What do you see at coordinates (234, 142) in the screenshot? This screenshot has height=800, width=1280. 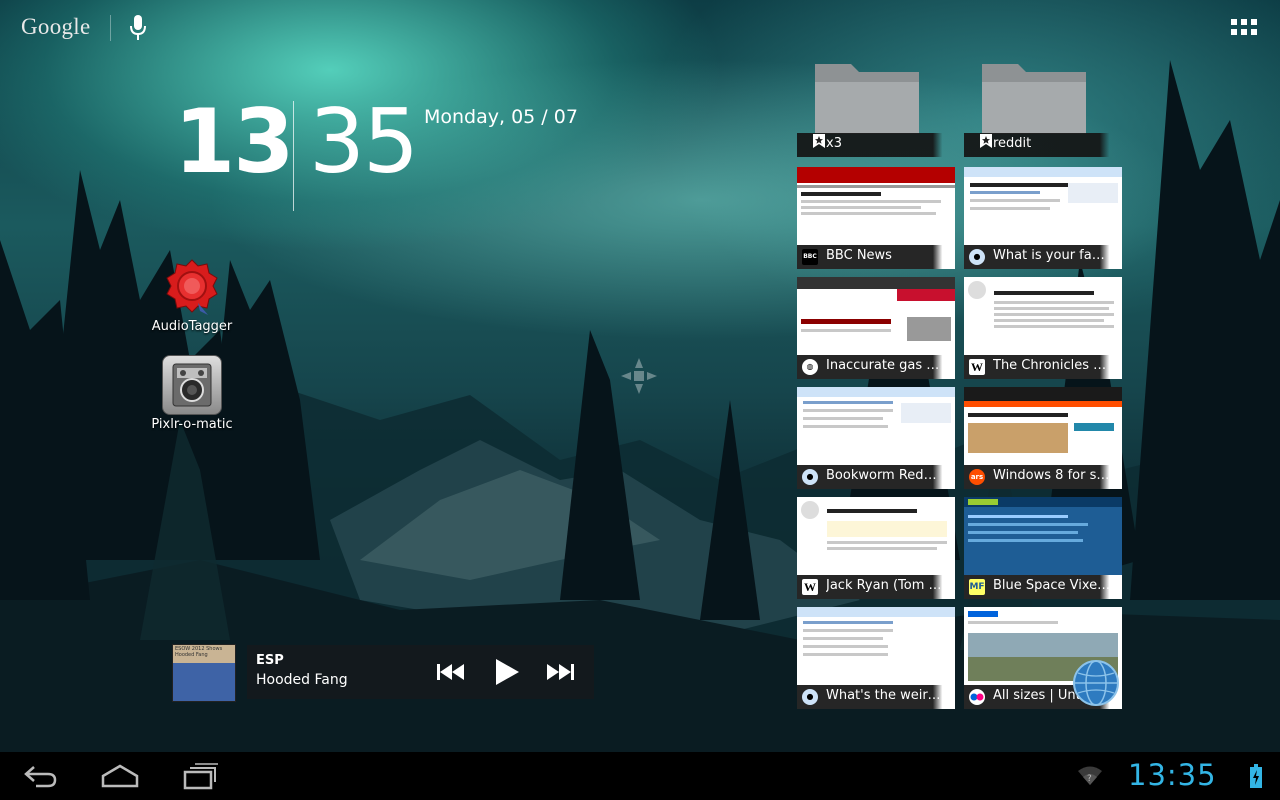 I see `clock-hours: 13` at bounding box center [234, 142].